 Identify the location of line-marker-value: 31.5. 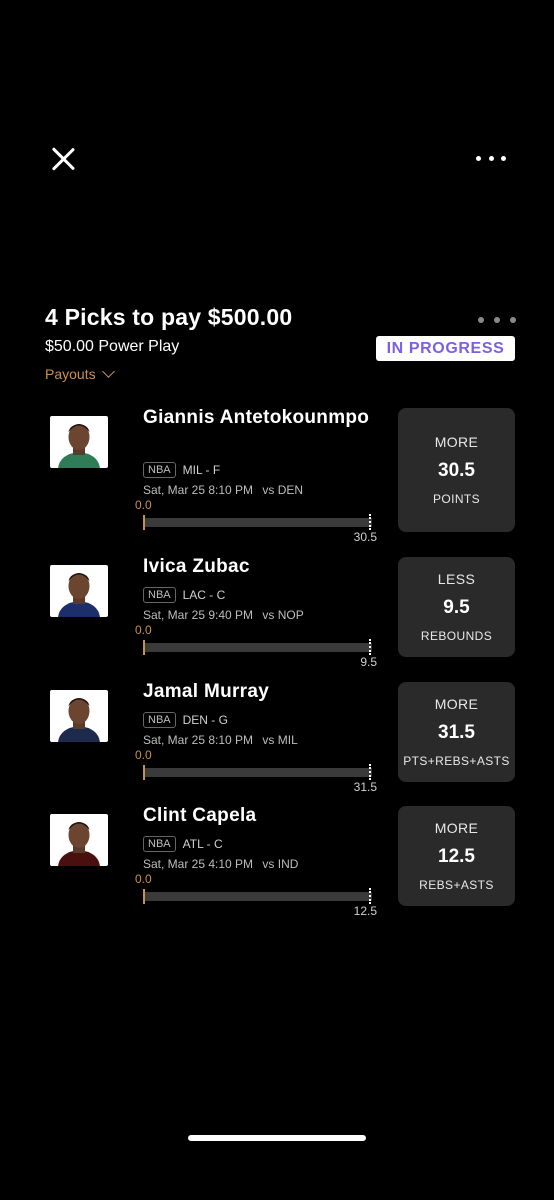
(365, 787).